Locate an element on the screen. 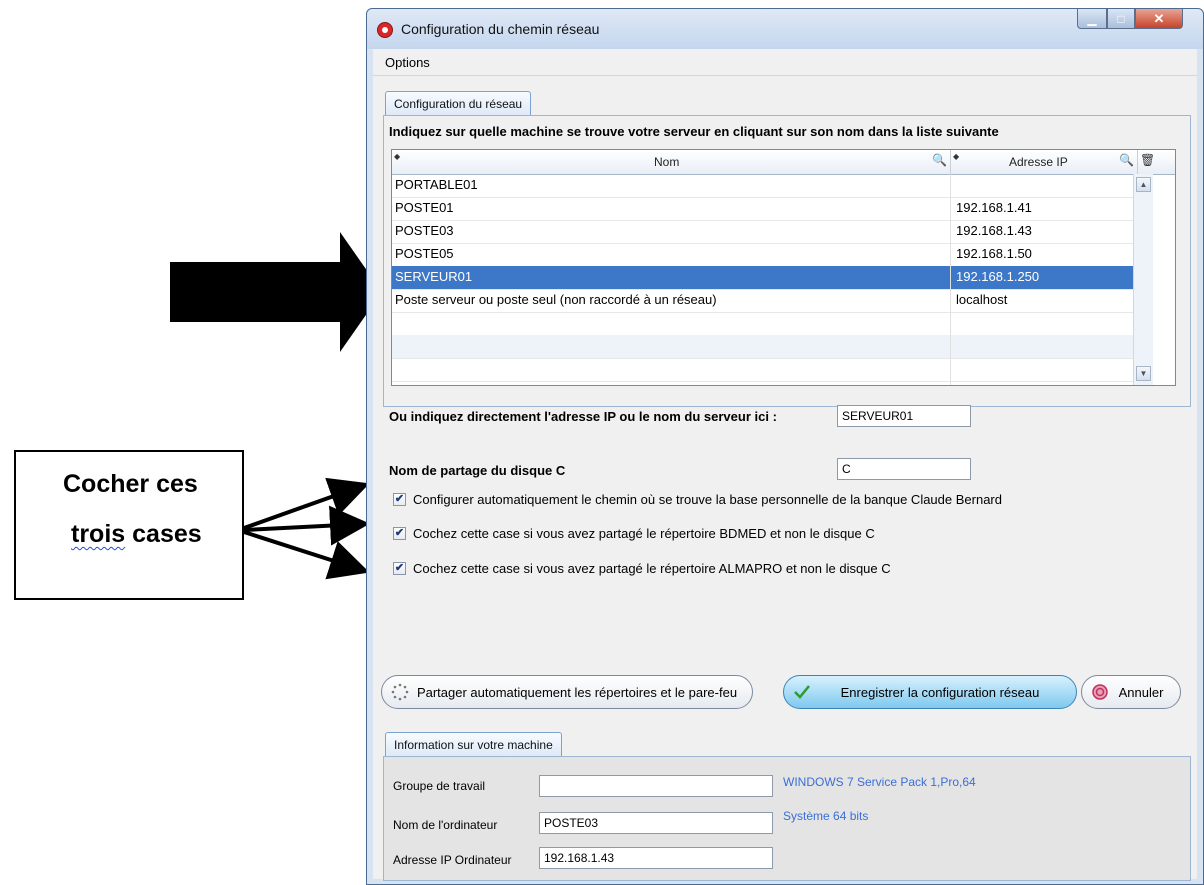 The width and height of the screenshot is (1204, 885). window-controls: ▁ □ ✕ is located at coordinates (1130, 19).